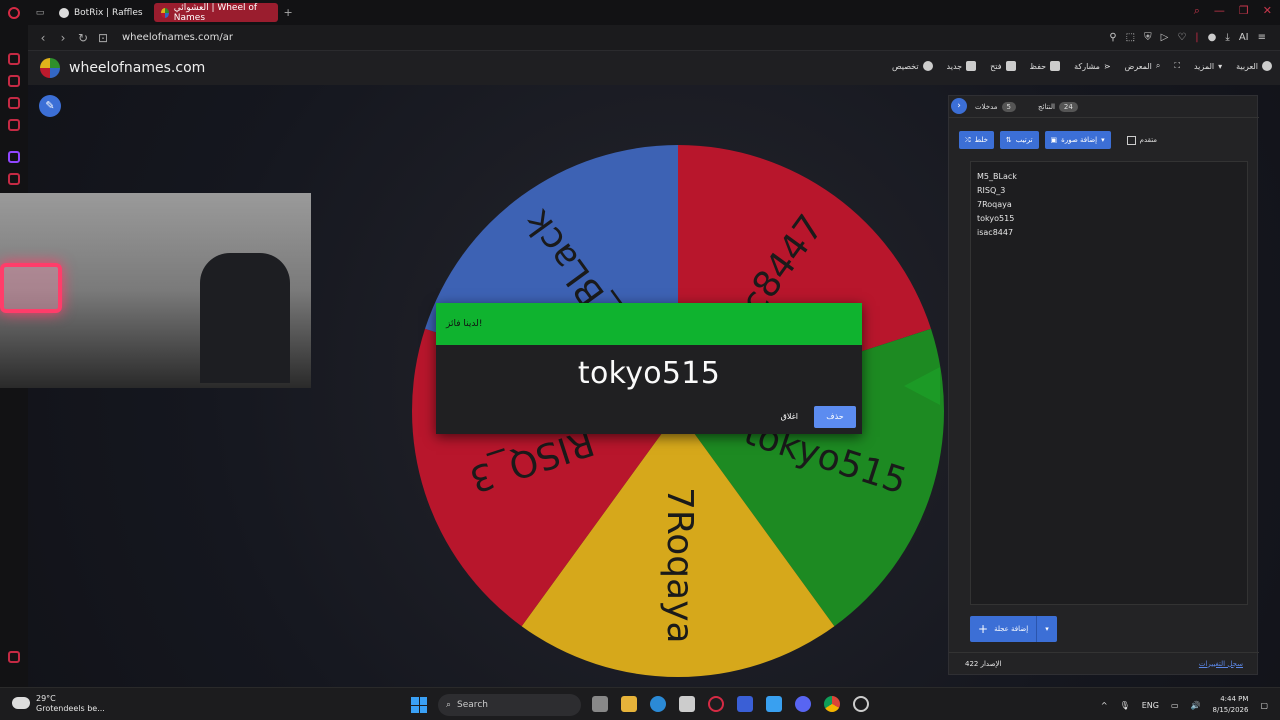 The width and height of the screenshot is (1280, 720). What do you see at coordinates (962, 66) in the screenshot?
I see `menu-new: جديد` at bounding box center [962, 66].